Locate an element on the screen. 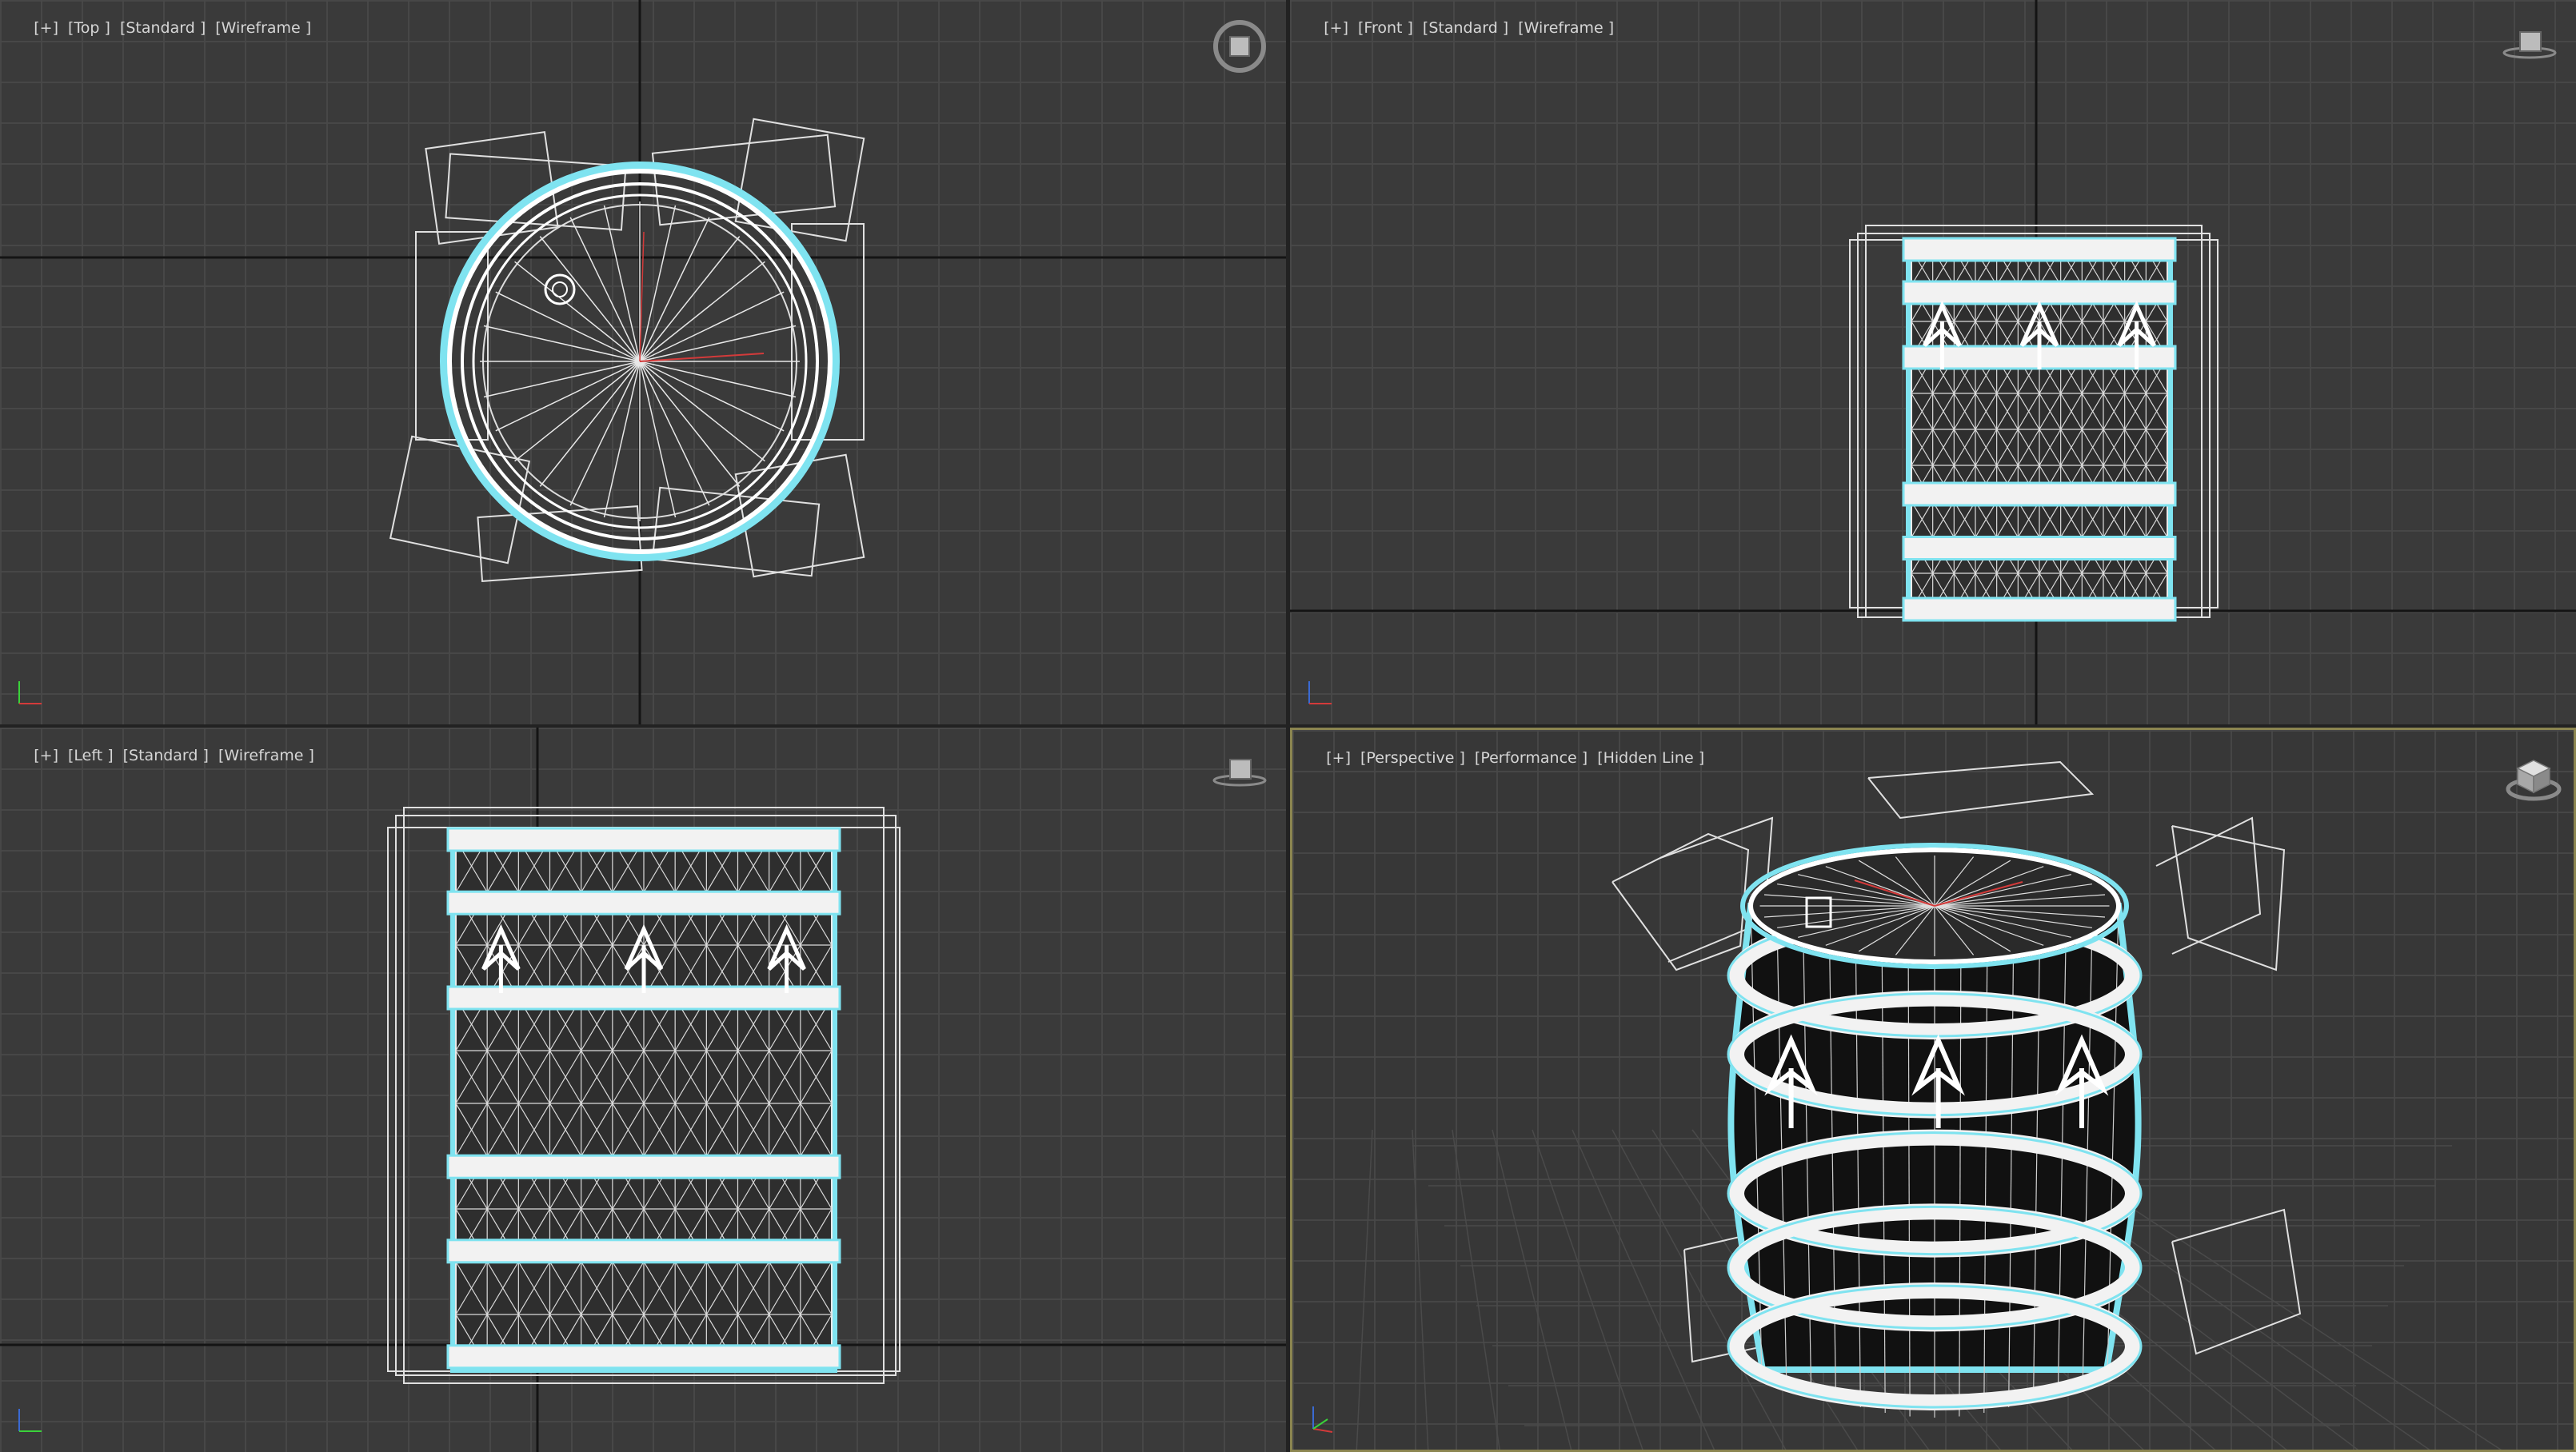  viewport-display-mode: [Hidden Line ] is located at coordinates (1650, 758).